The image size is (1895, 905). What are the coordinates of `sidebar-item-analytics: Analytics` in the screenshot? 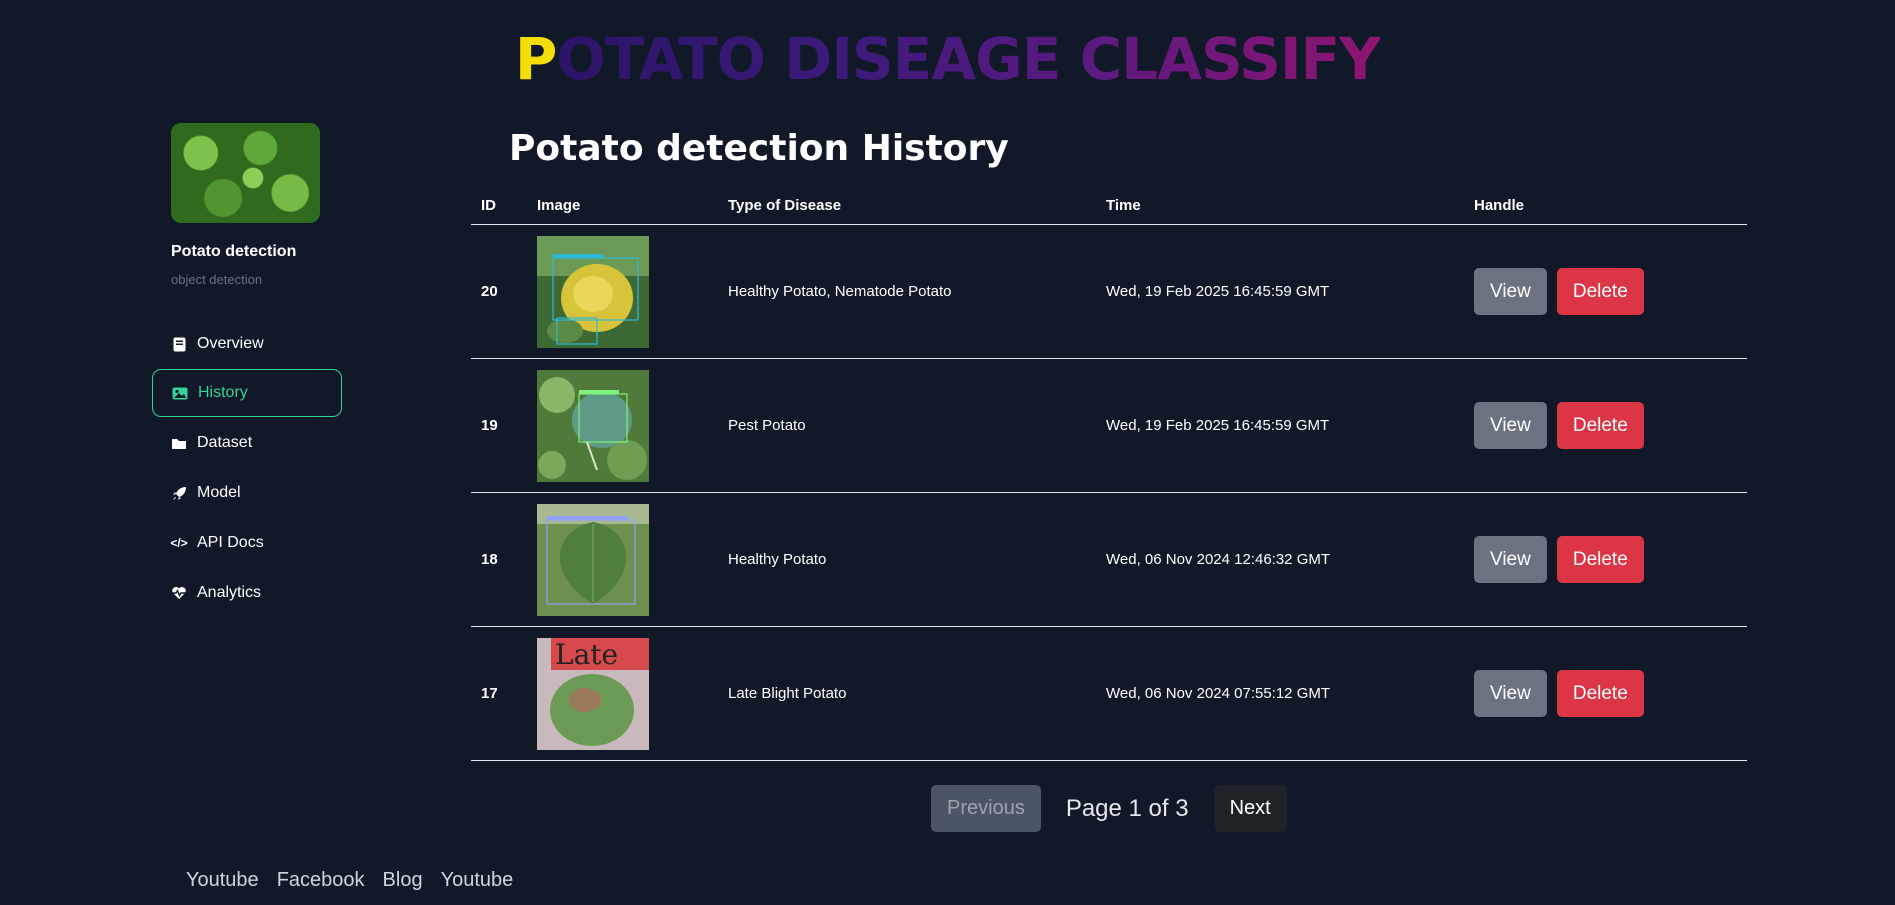 It's located at (247, 593).